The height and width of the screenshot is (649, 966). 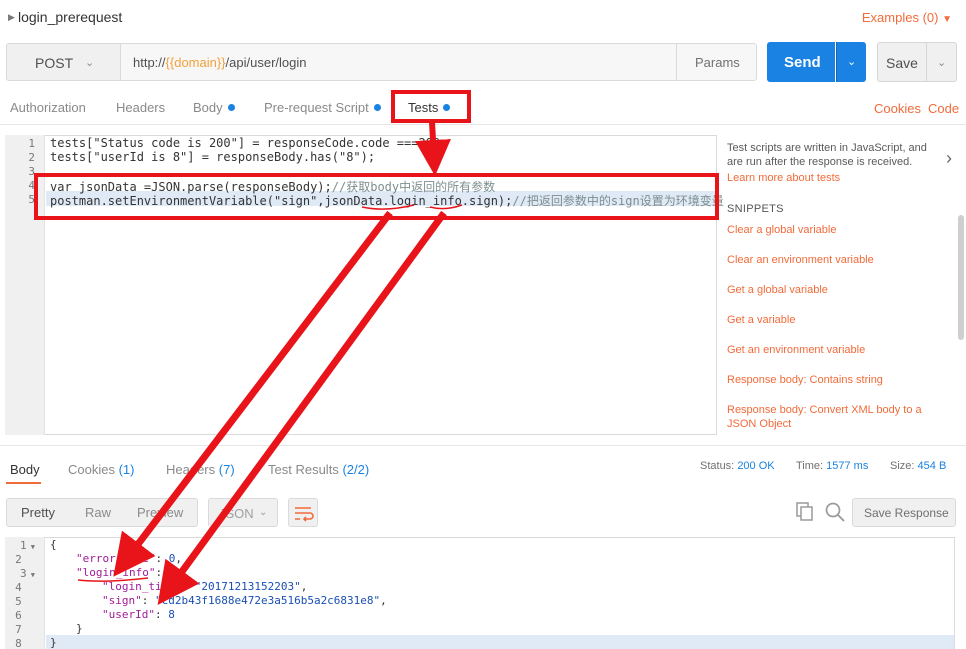 I want to click on snippet-link: Get a variable, so click(x=834, y=320).